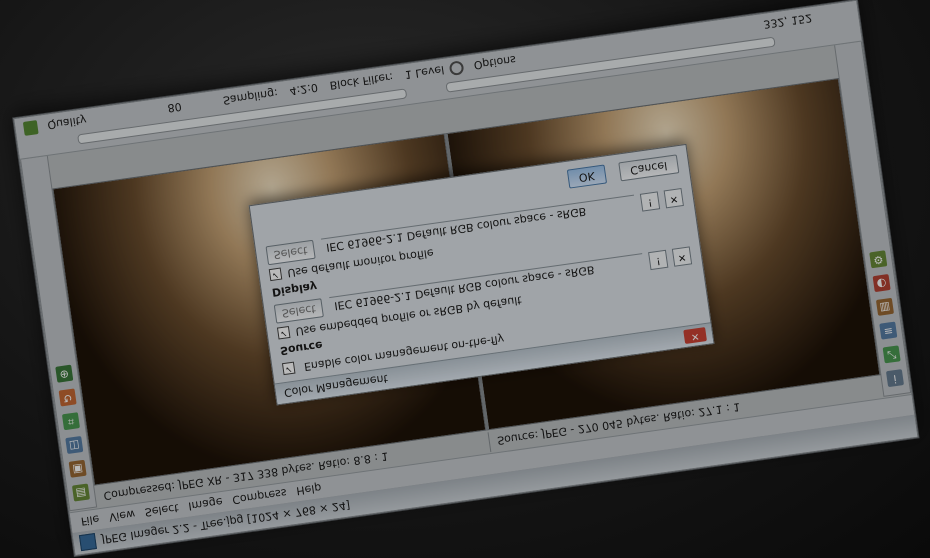  I want to click on quality-icon, so click(30, 128).